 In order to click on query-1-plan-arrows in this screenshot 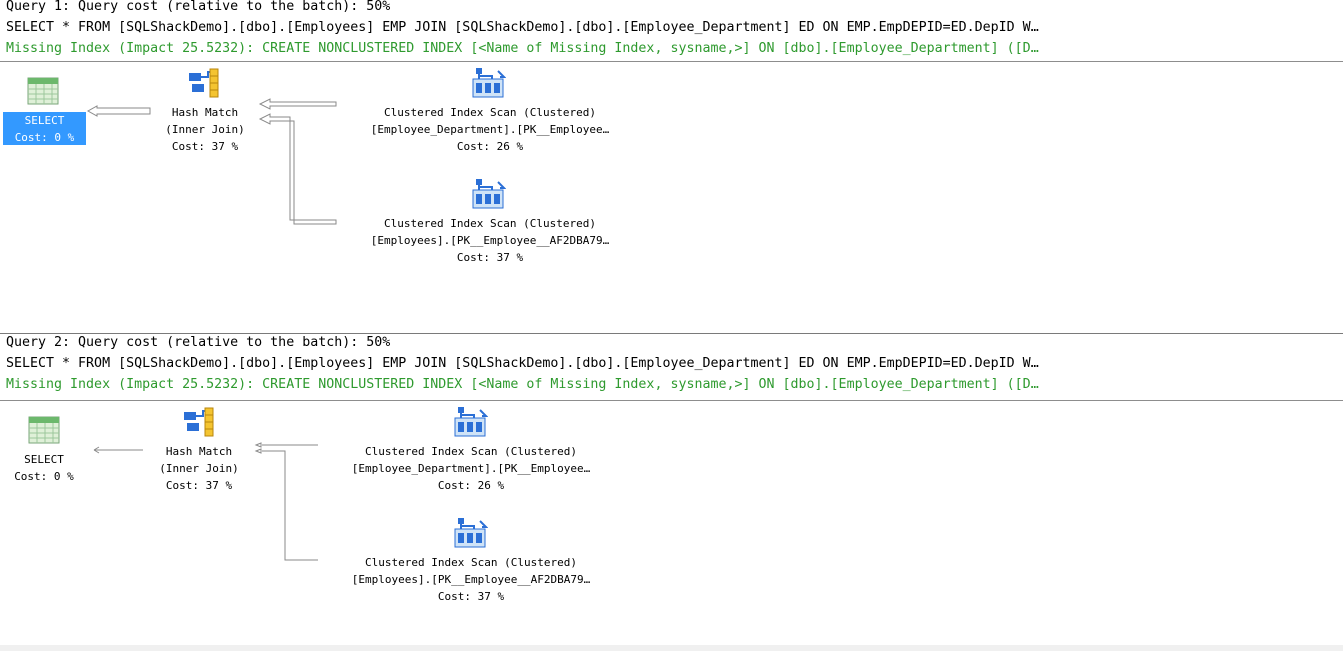, I will do `click(211, 161)`.